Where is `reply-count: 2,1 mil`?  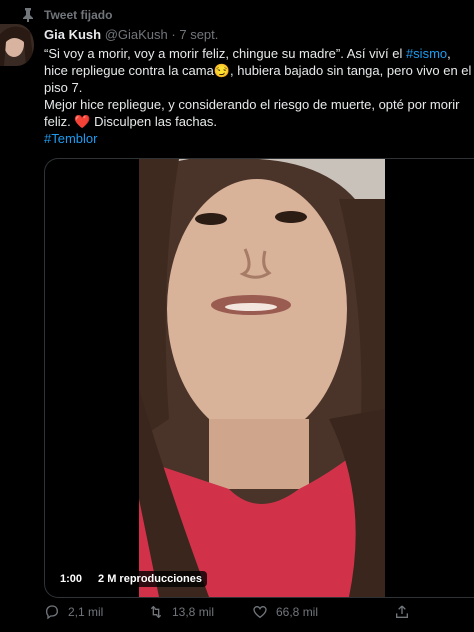
reply-count: 2,1 mil is located at coordinates (86, 612).